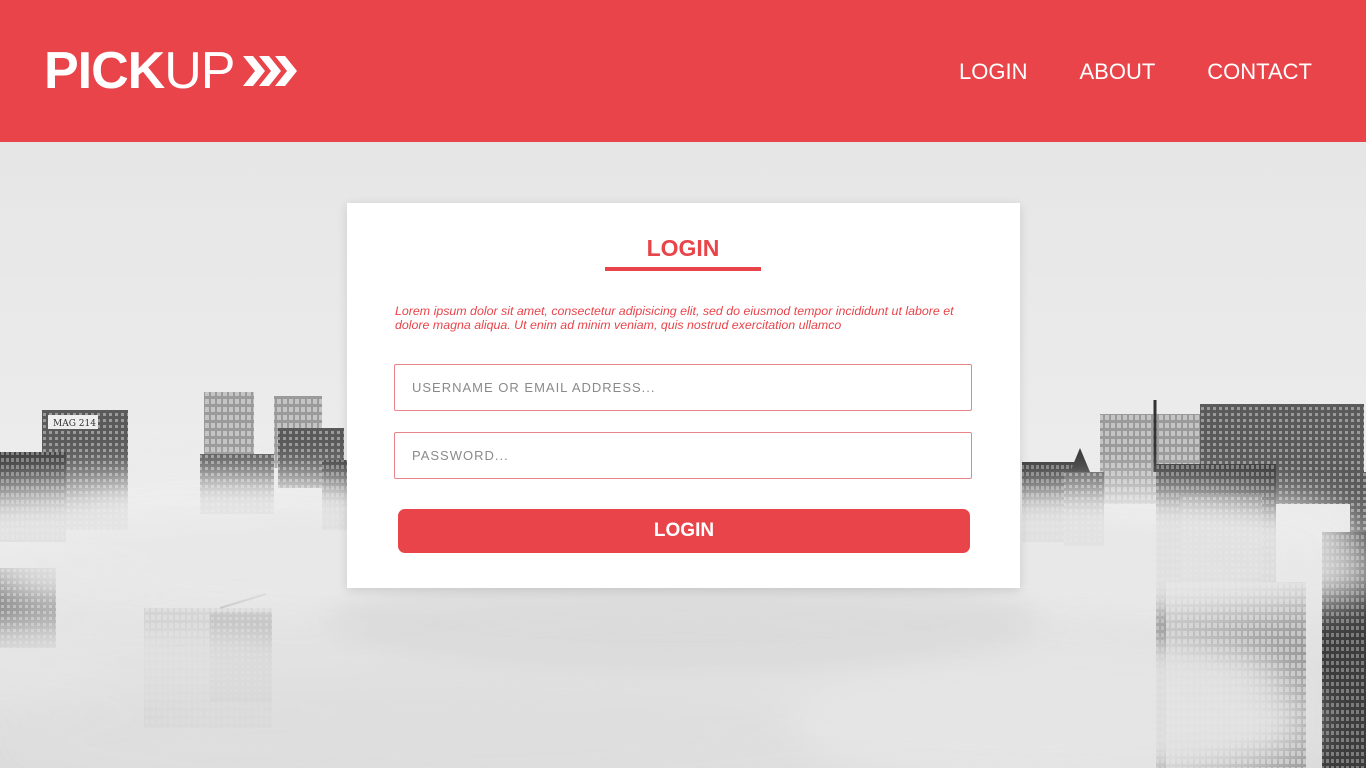 Image resolution: width=1366 pixels, height=768 pixels. What do you see at coordinates (683, 387) in the screenshot?
I see `username-input` at bounding box center [683, 387].